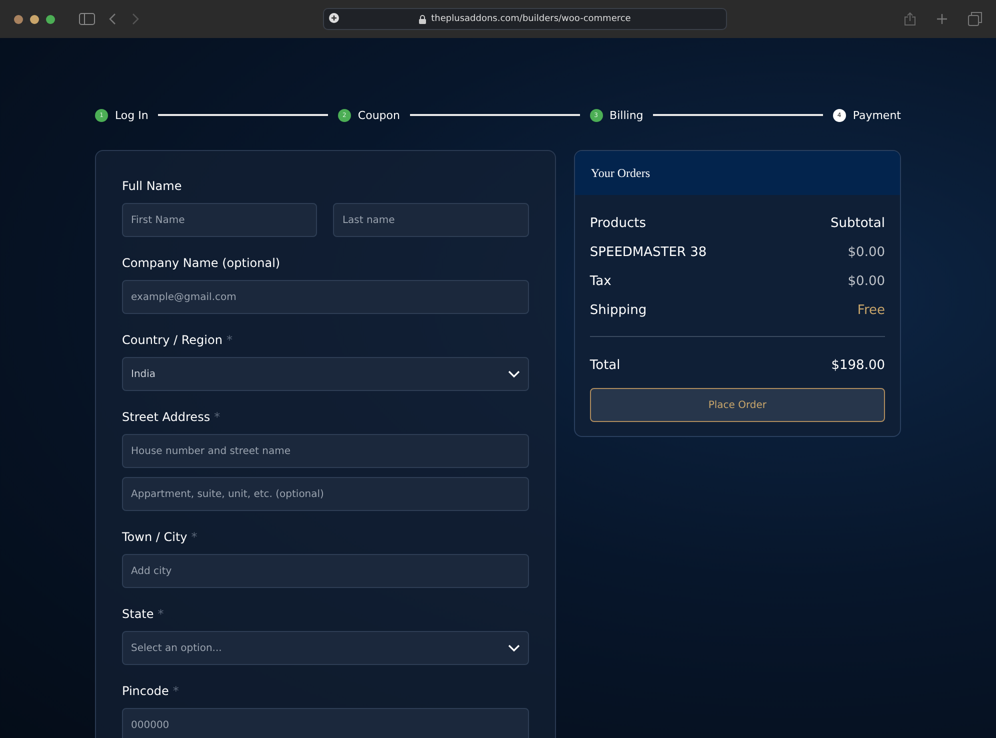 Image resolution: width=996 pixels, height=738 pixels. I want to click on input-field: example@gmail.com, so click(325, 297).